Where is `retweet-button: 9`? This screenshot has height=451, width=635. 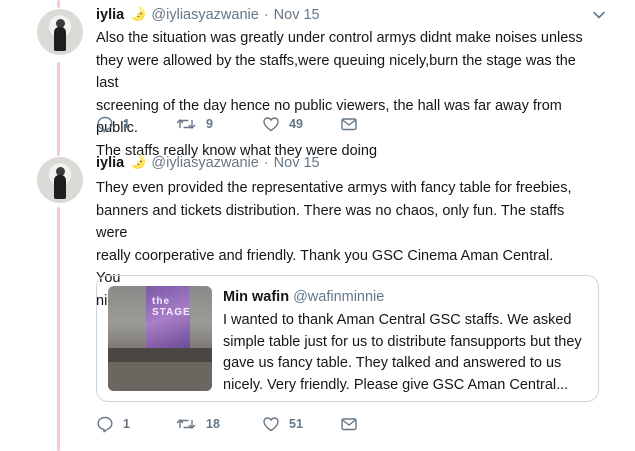
retweet-button: 9 is located at coordinates (218, 124).